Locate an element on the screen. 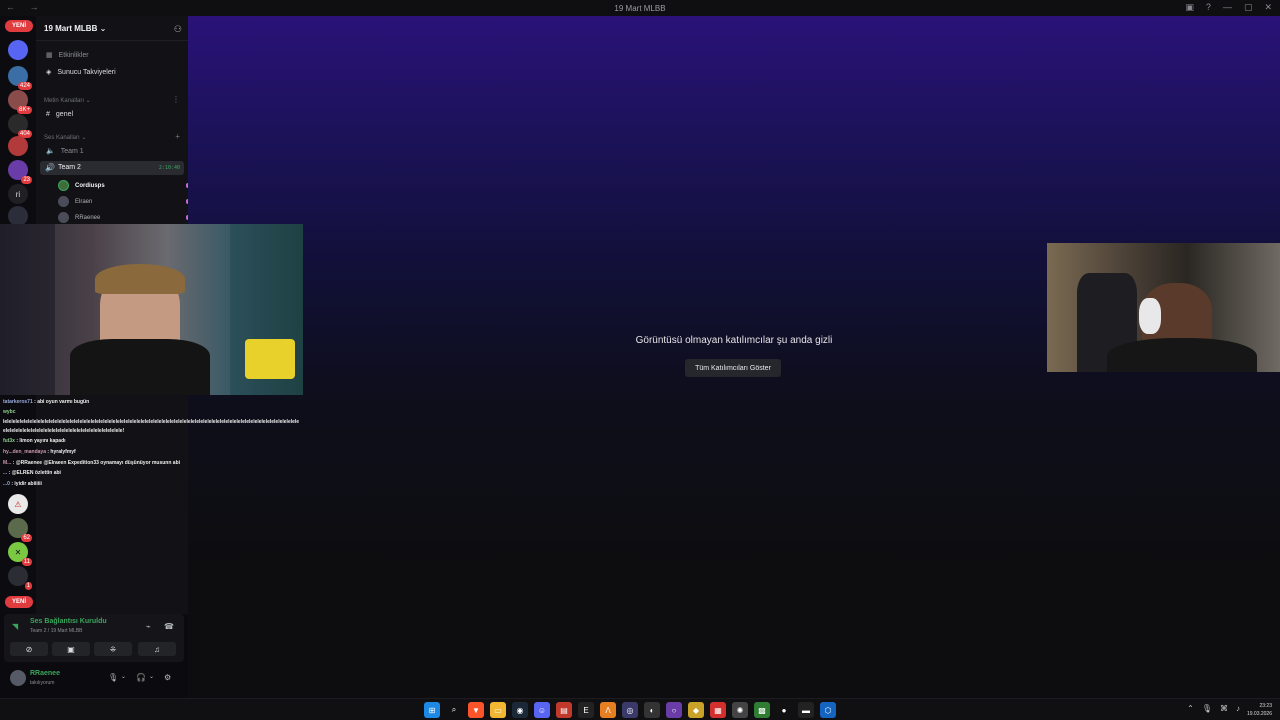 The height and width of the screenshot is (720, 1280). server-icon-9: ✕ 11 is located at coordinates (20, 554).